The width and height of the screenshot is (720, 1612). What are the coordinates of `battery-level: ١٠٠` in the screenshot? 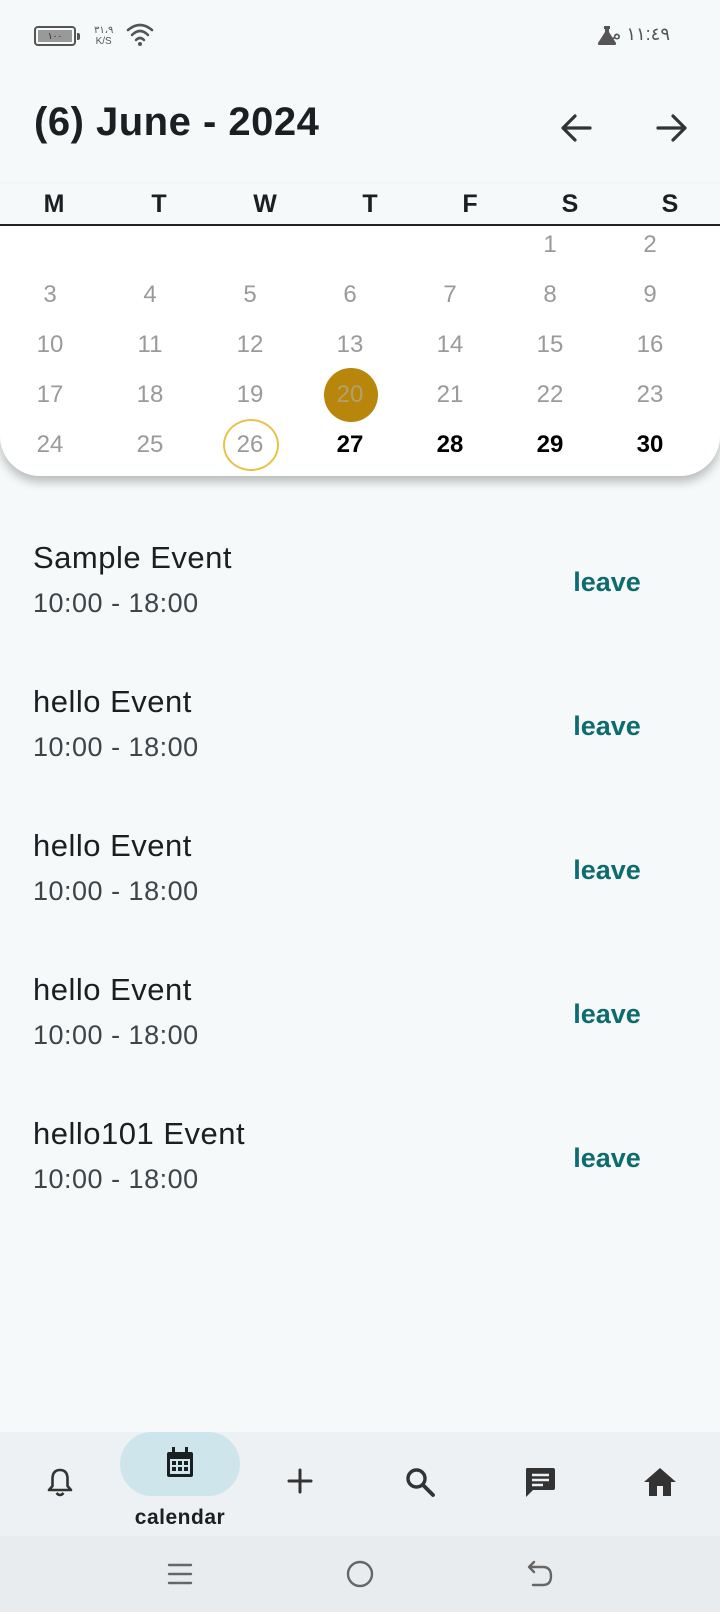 It's located at (55, 36).